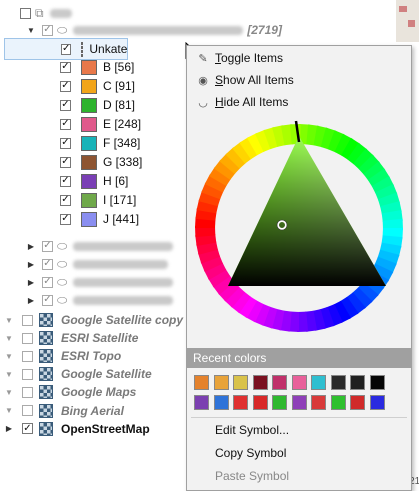  What do you see at coordinates (299, 476) in the screenshot?
I see `menu-paste-symbol: Paste Symbol` at bounding box center [299, 476].